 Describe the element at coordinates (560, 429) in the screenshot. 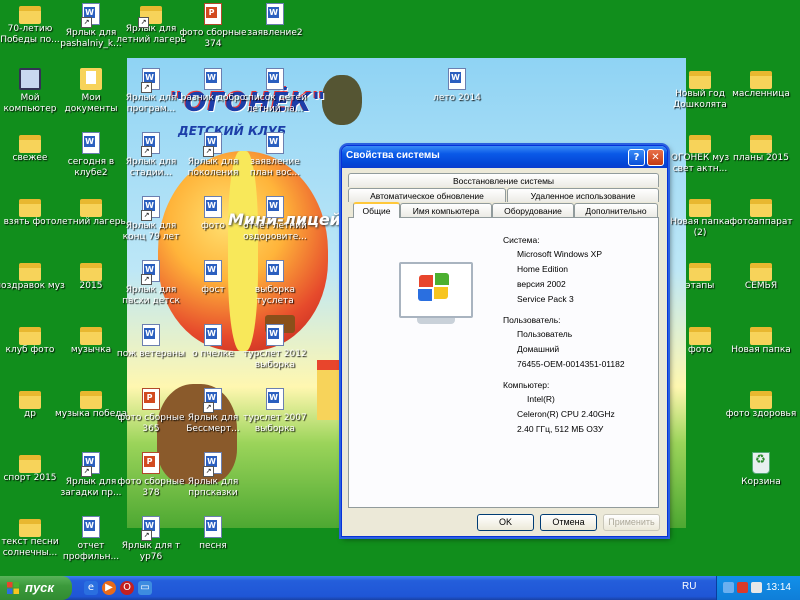

I see `computer-line: 2.40 ГГц, 512 МБ ОЗУ` at that location.